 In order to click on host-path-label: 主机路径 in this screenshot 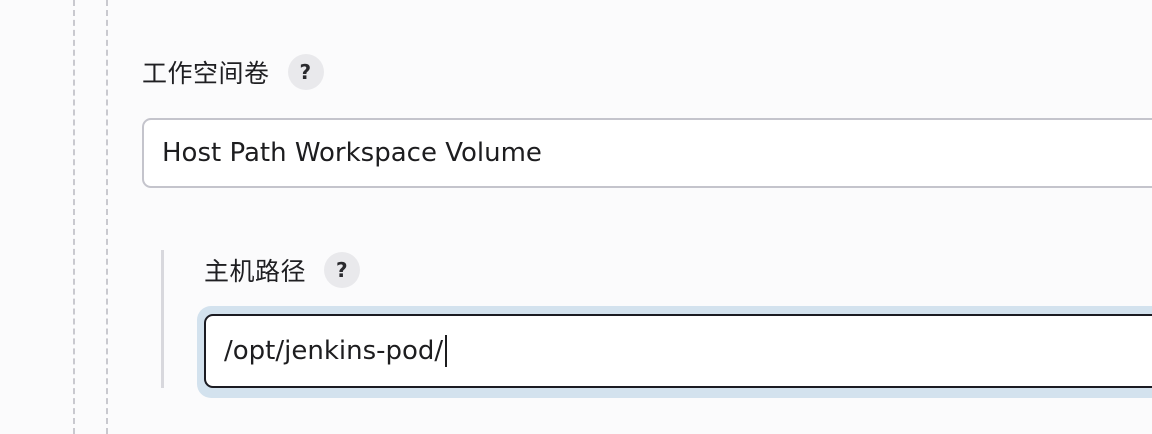, I will do `click(255, 271)`.